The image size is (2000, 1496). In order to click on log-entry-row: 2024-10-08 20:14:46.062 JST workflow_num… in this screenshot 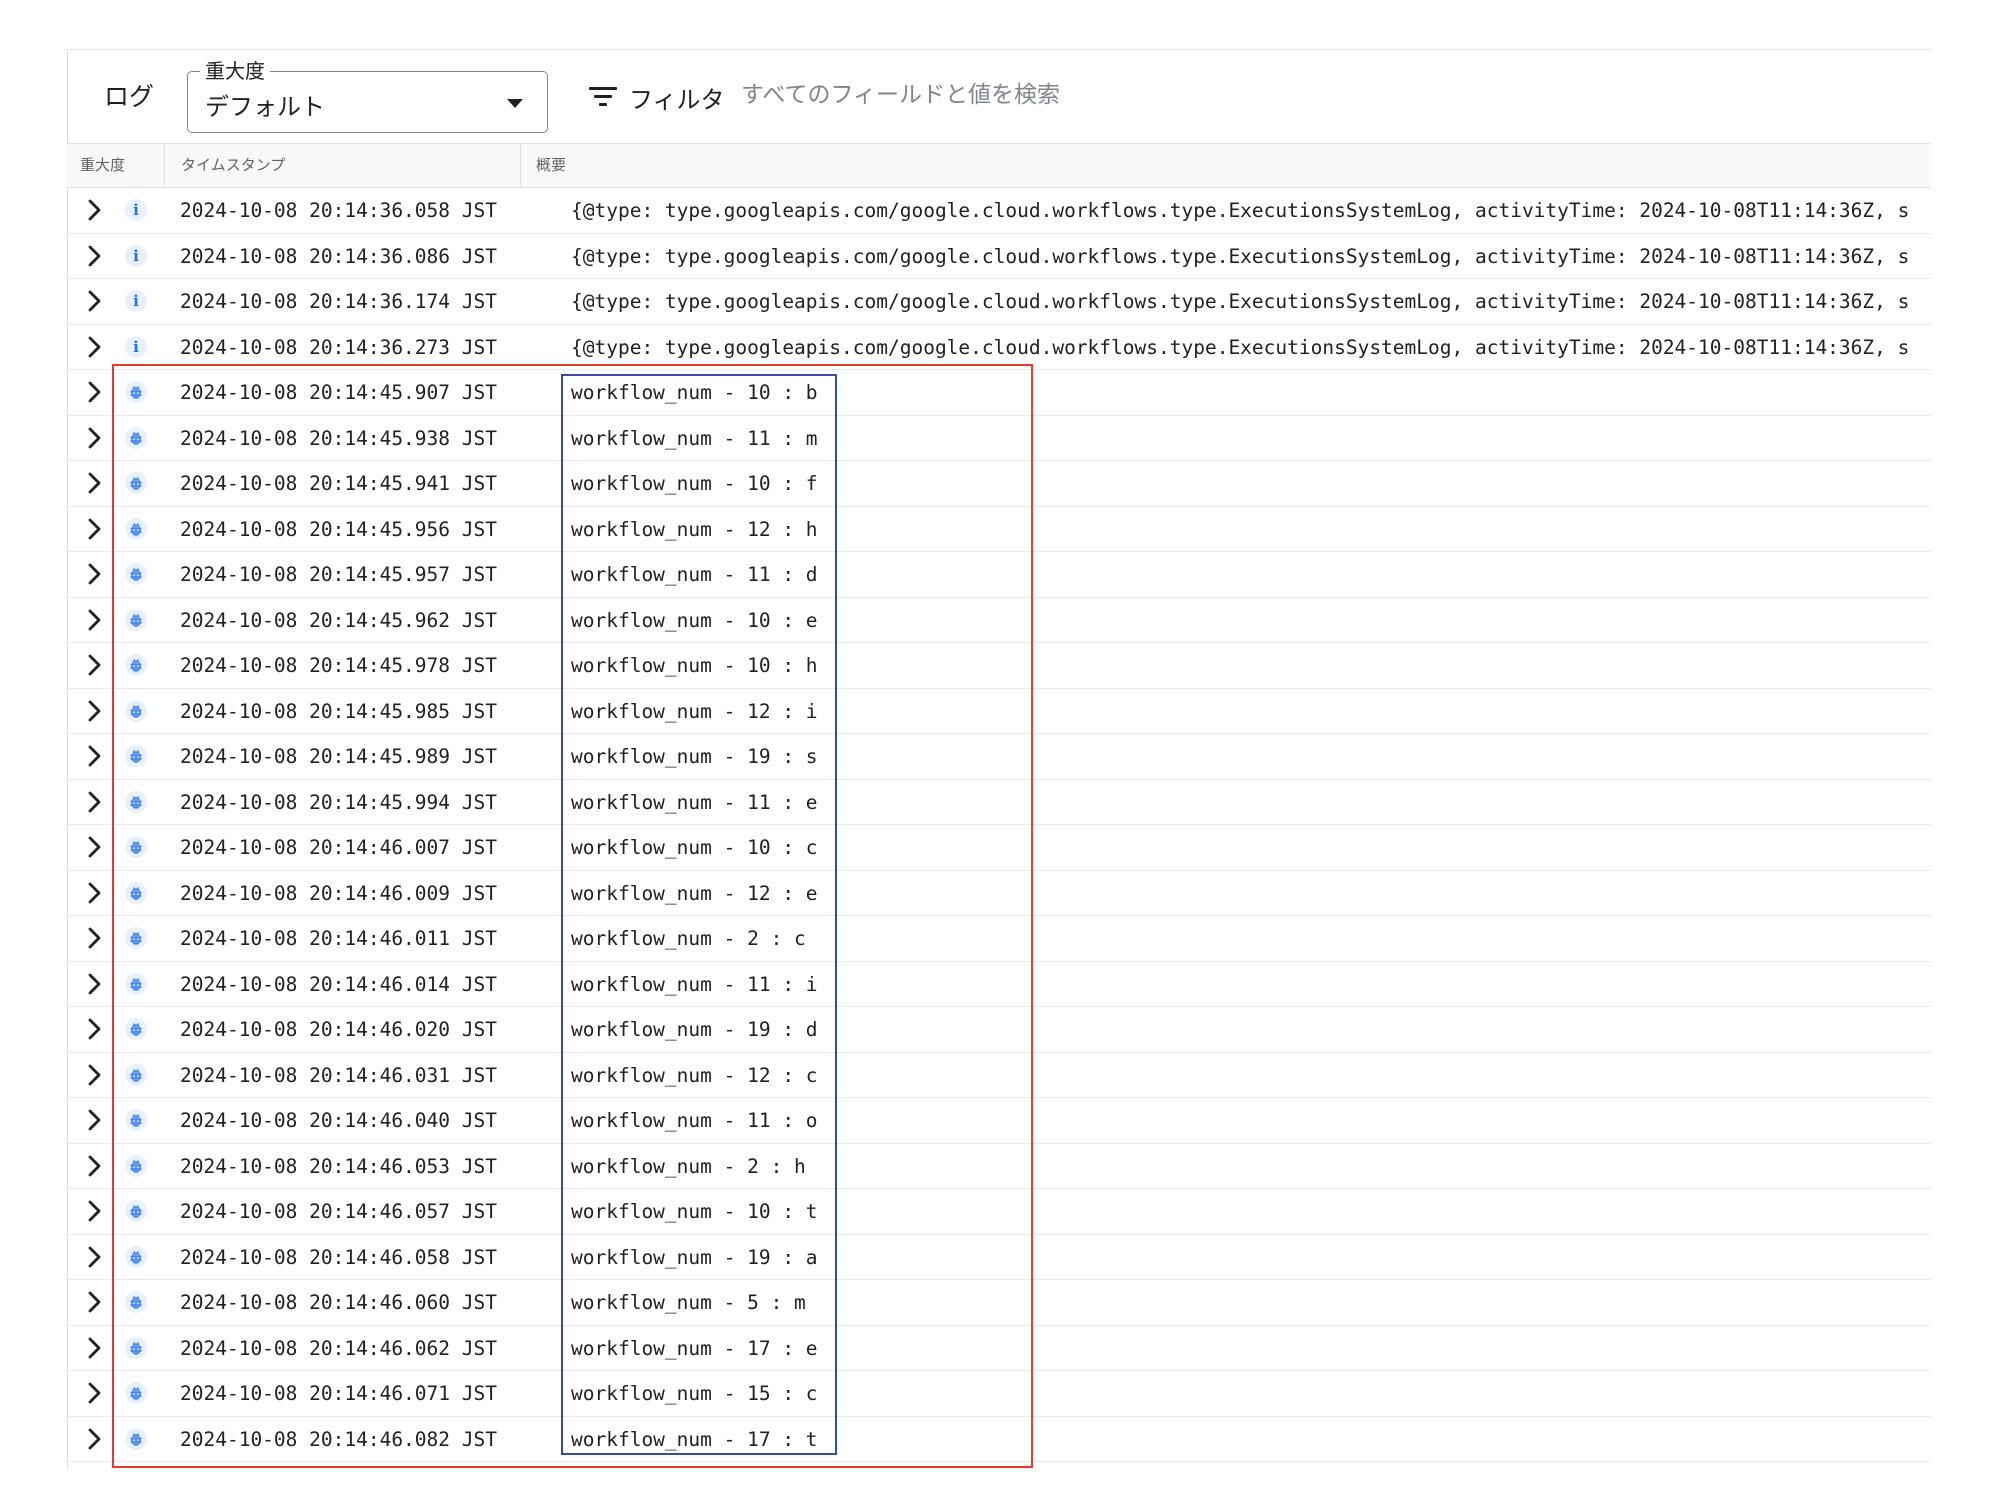, I will do `click(999, 1348)`.